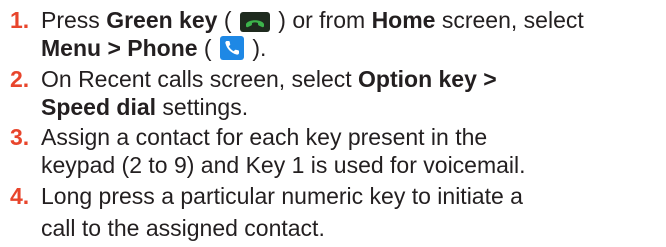 Image resolution: width=666 pixels, height=247 pixels. What do you see at coordinates (200, 79) in the screenshot?
I see `text-run: On Recent calls screen, select` at bounding box center [200, 79].